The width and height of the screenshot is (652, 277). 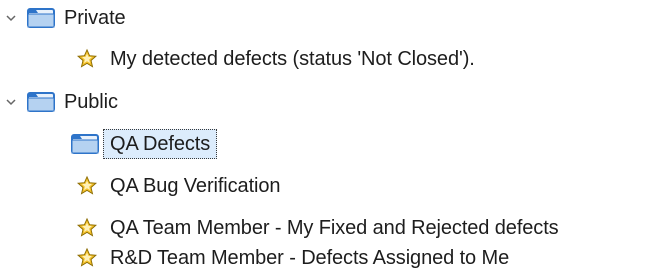 I want to click on tree-folder-private: Private, so click(x=65, y=18).